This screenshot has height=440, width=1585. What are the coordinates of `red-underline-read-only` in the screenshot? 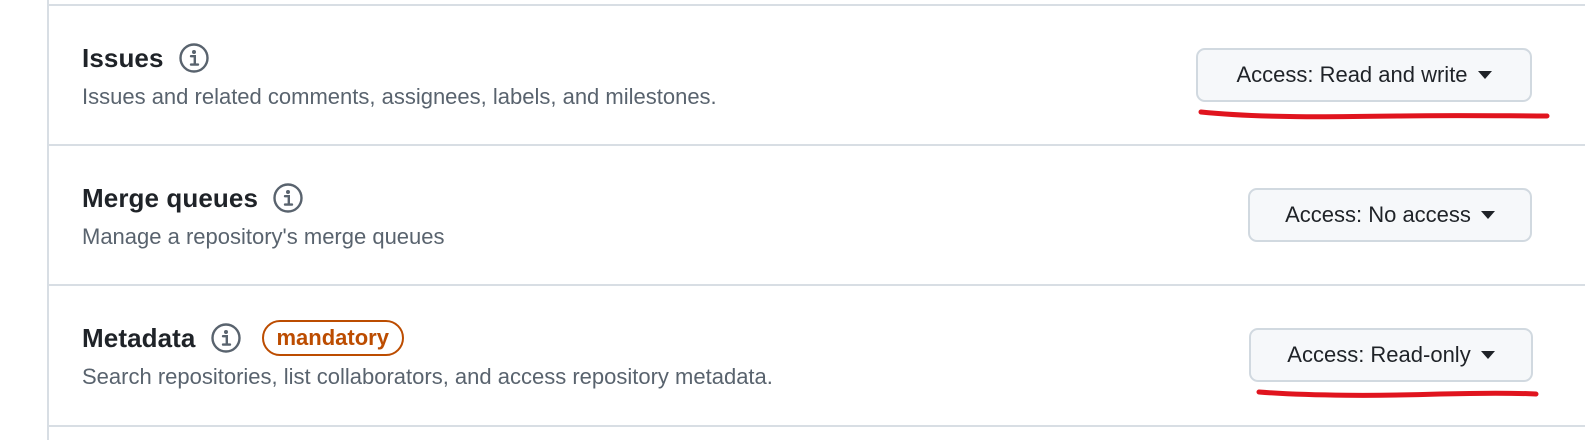 It's located at (1397, 393).